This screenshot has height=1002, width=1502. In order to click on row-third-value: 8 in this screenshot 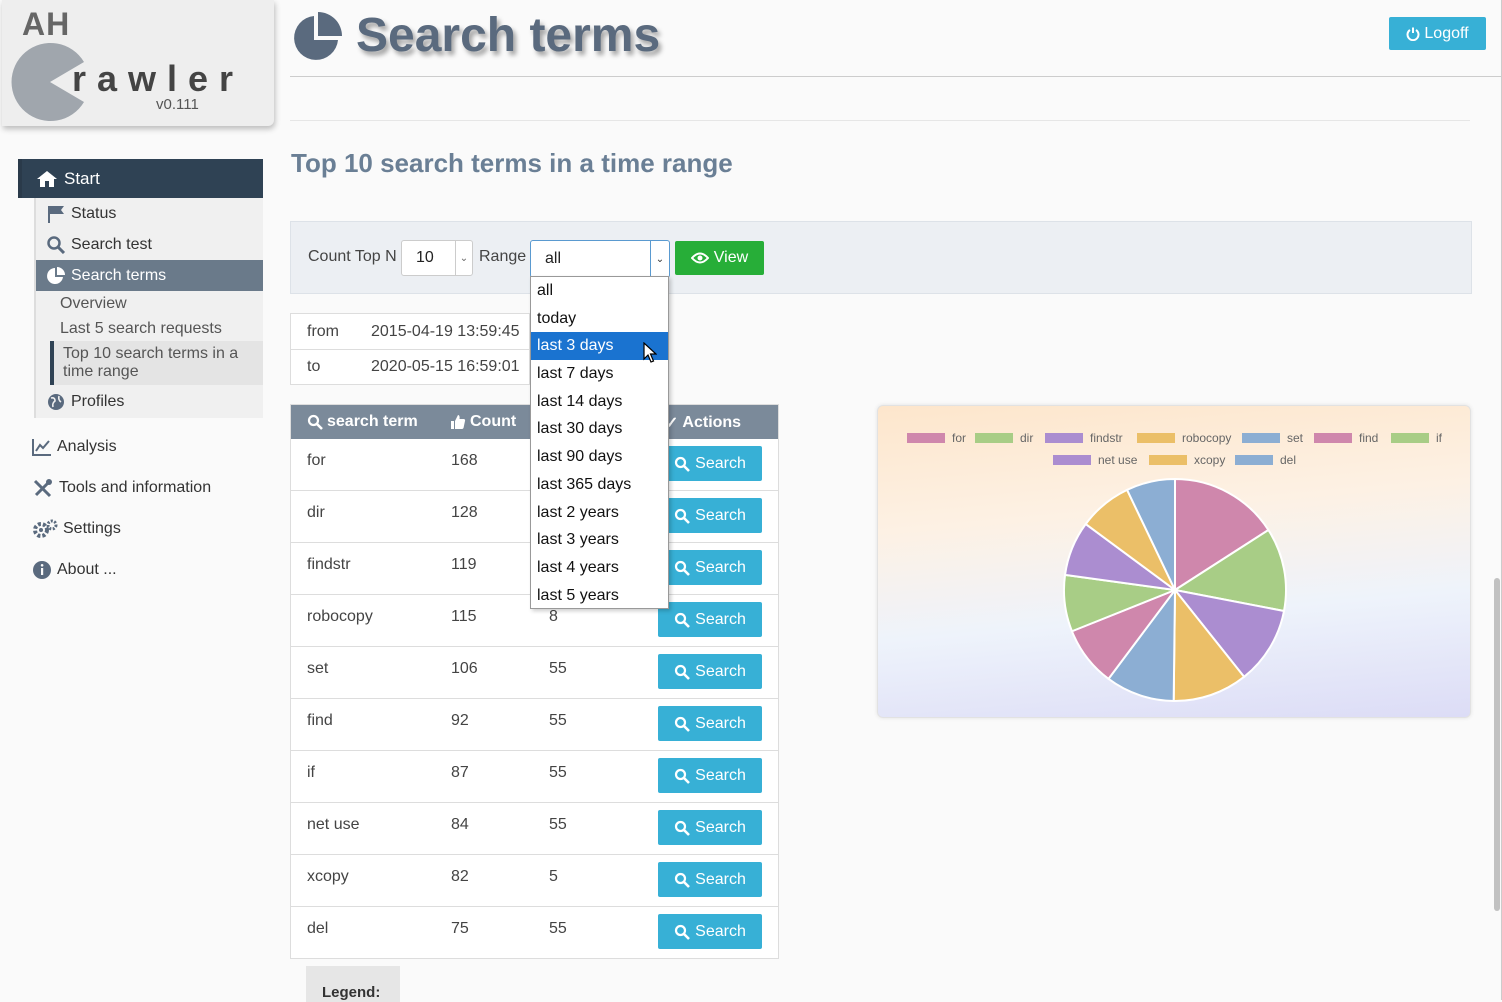, I will do `click(553, 616)`.